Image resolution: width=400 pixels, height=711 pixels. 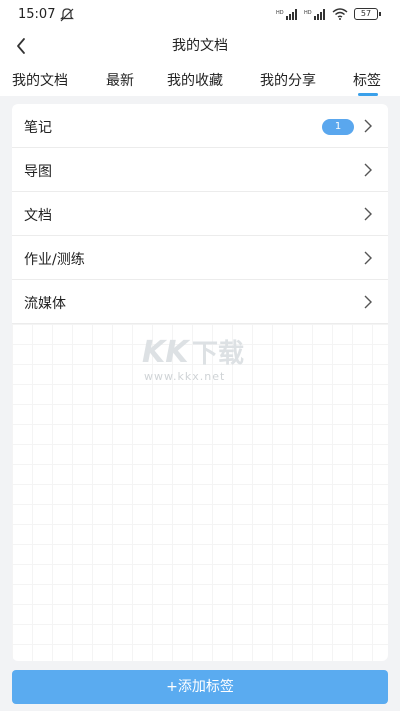 I want to click on tab-latest: 最新, so click(x=120, y=80).